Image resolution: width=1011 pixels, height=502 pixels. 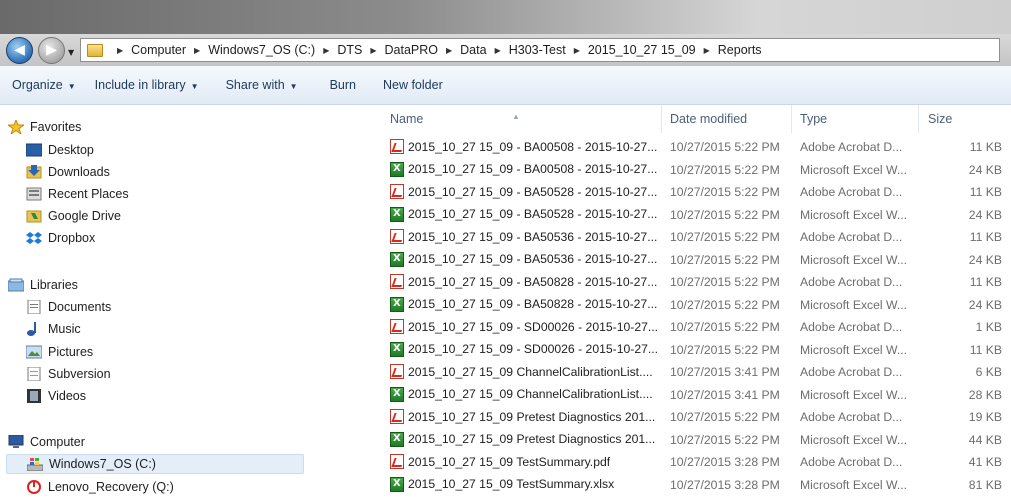 I want to click on recent-pages-dropdown-icon: ▼, so click(x=71, y=52).